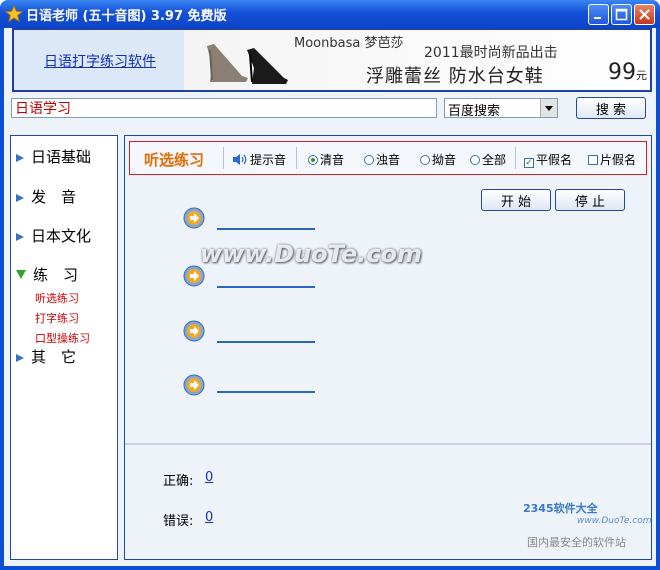  What do you see at coordinates (240, 159) in the screenshot?
I see `speaker-icon` at bounding box center [240, 159].